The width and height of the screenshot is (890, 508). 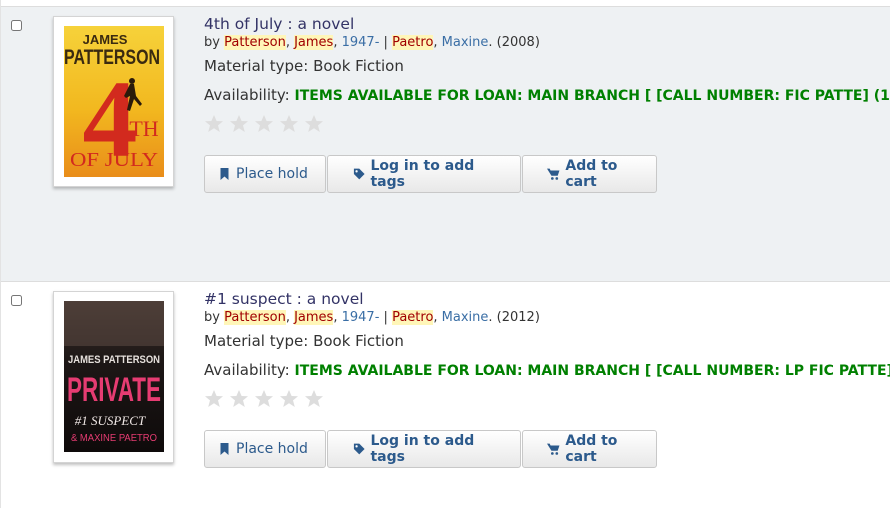 I want to click on svg-text: OF JULY, so click(x=114, y=160).